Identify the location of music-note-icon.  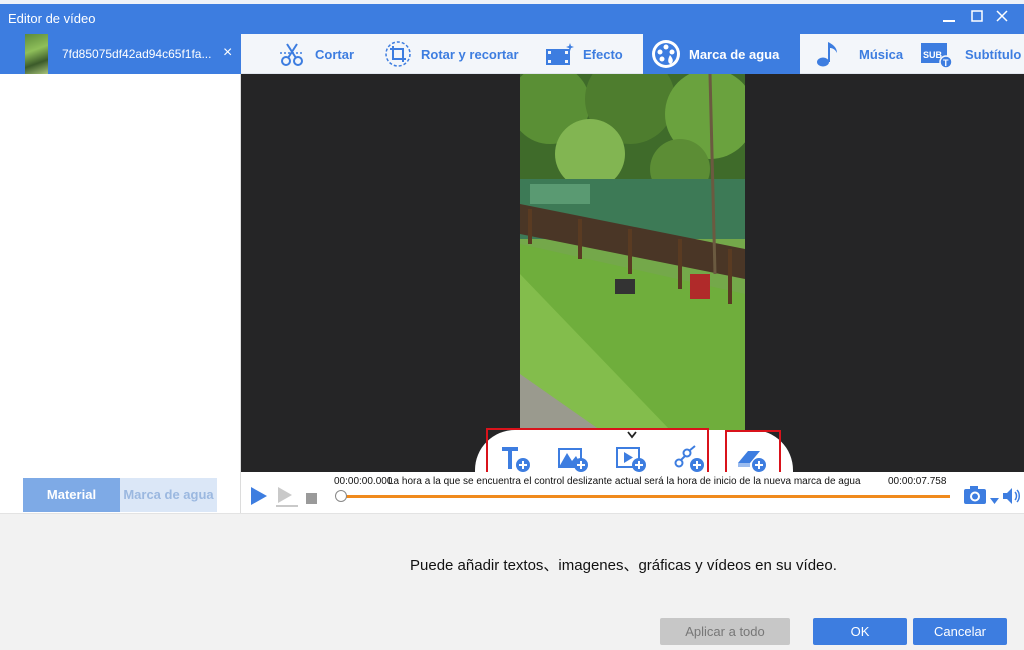
(828, 54).